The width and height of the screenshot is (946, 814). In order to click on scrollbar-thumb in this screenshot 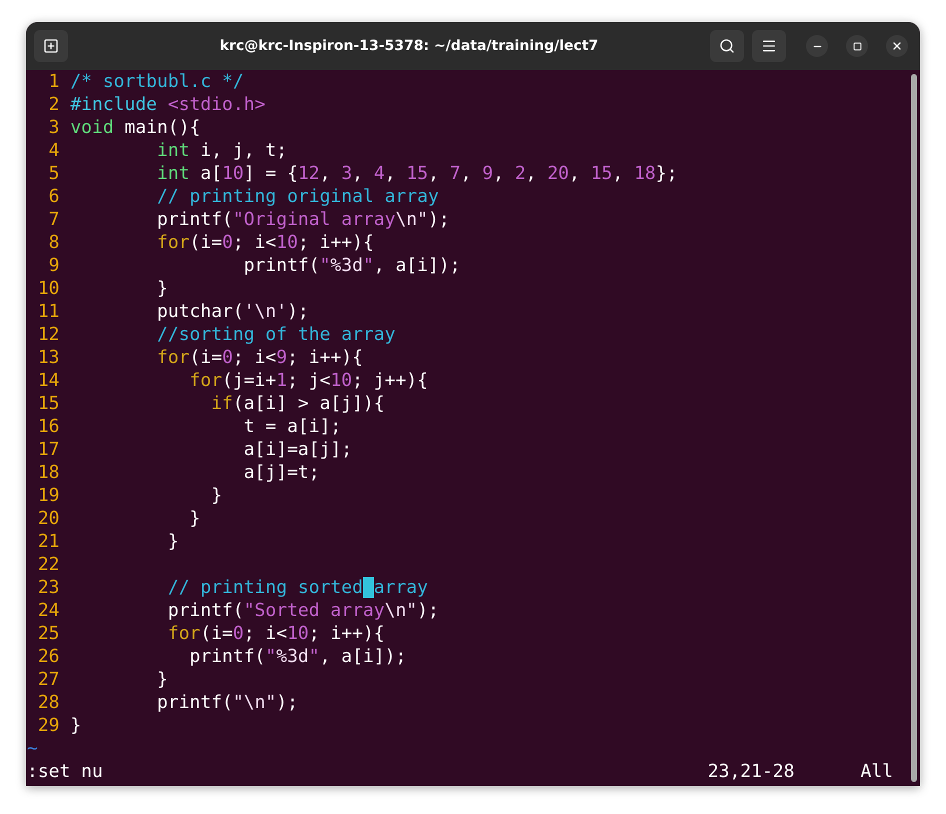, I will do `click(914, 428)`.